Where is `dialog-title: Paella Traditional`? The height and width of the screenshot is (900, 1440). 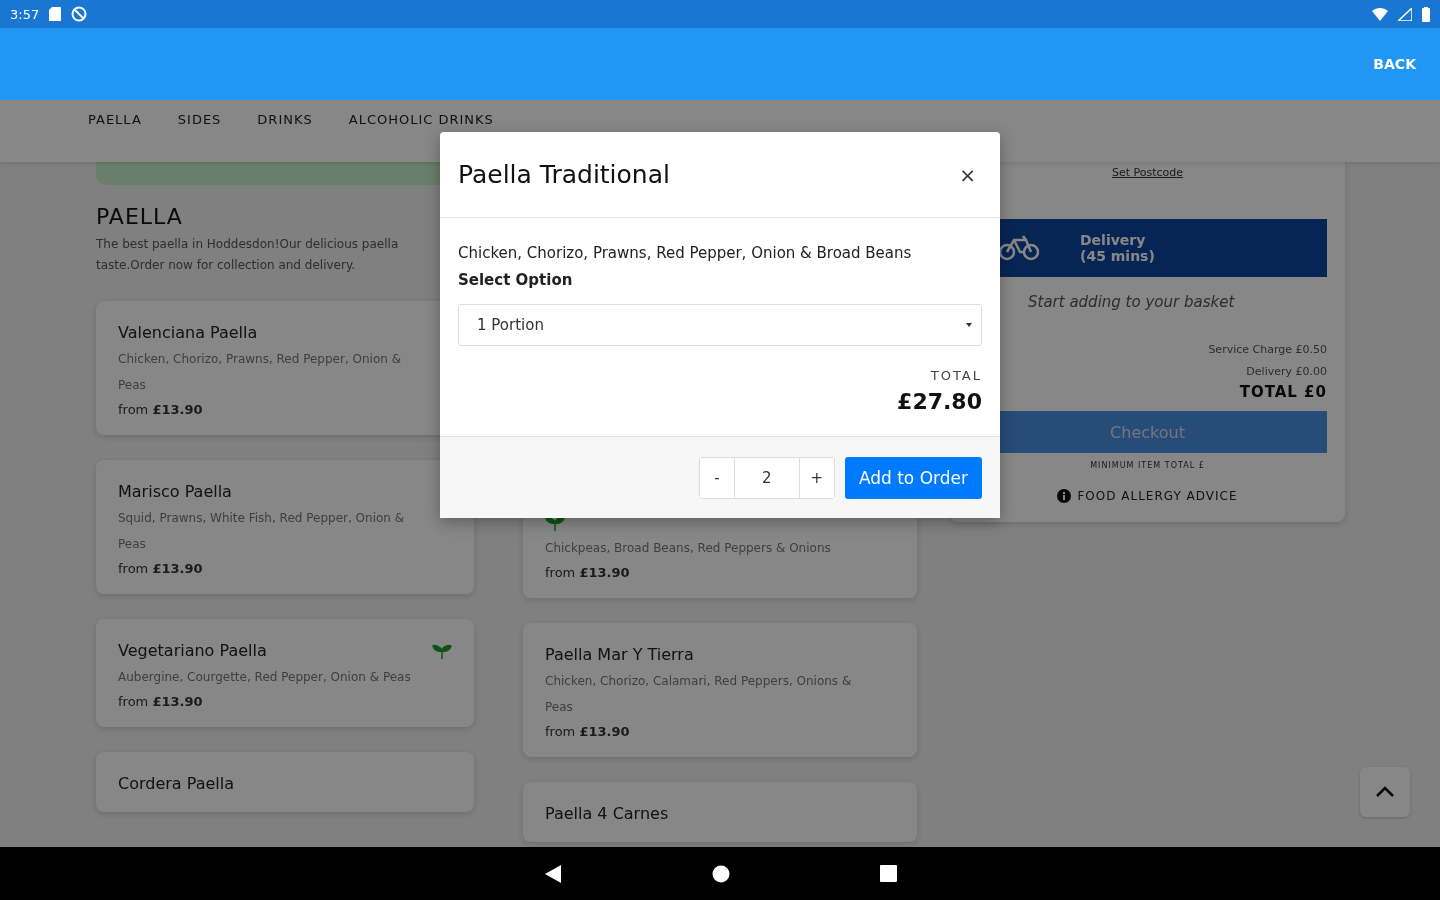 dialog-title: Paella Traditional is located at coordinates (564, 174).